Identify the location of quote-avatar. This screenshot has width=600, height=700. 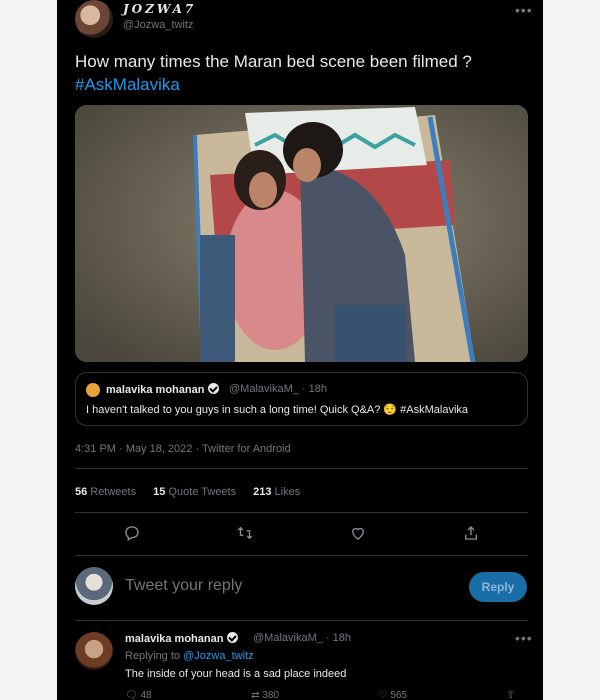
(93, 390).